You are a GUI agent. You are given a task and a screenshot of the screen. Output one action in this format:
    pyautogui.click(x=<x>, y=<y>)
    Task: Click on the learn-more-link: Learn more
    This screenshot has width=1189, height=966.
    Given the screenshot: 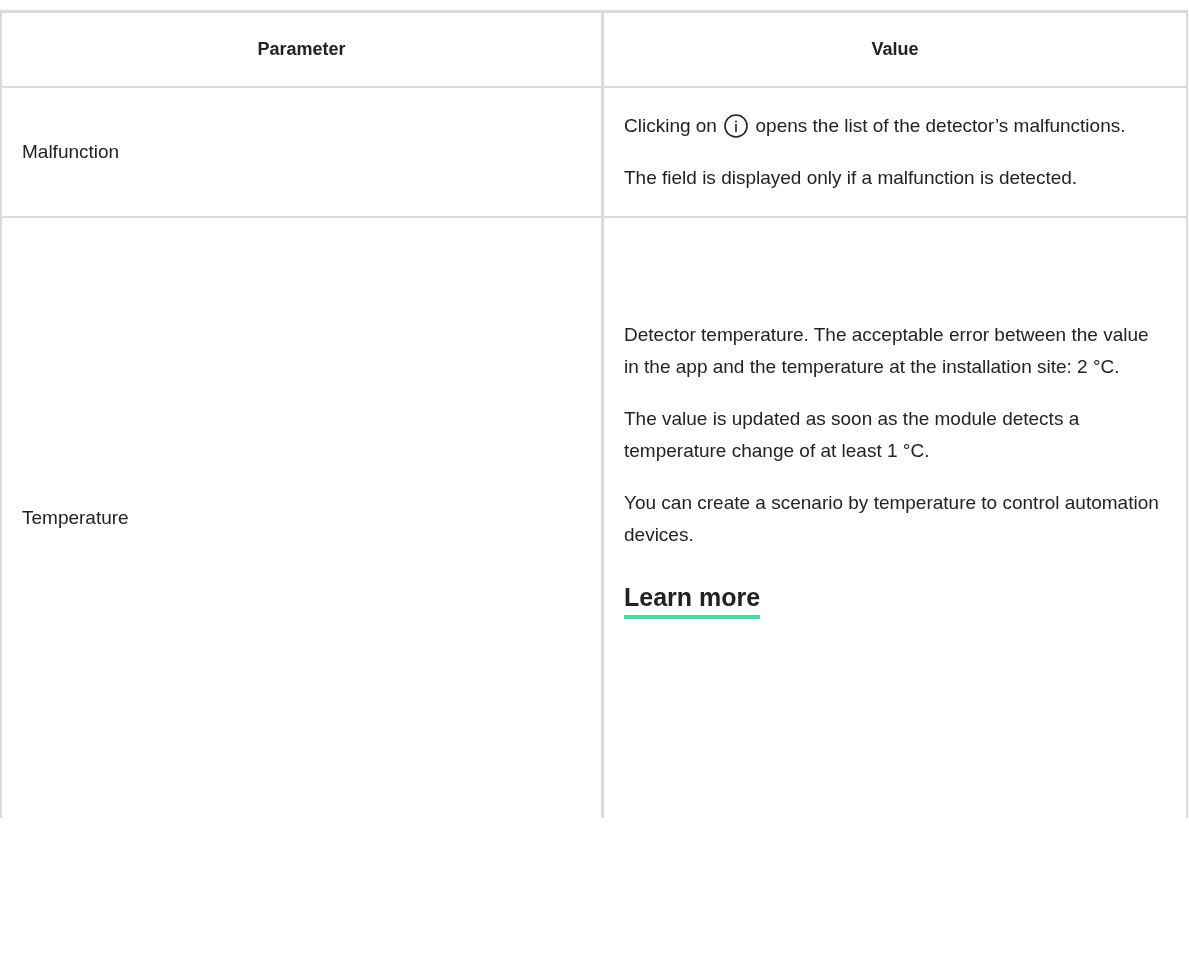 What is the action you would take?
    pyautogui.click(x=692, y=600)
    